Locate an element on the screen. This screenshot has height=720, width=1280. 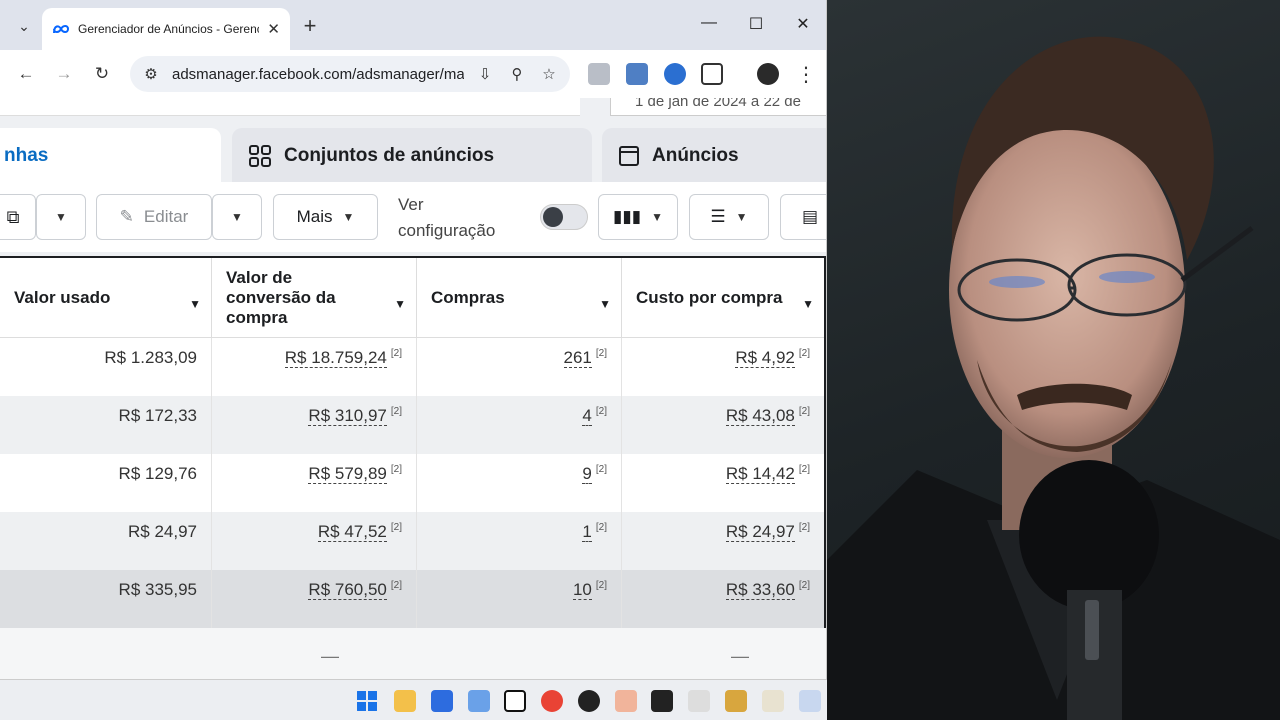
table-cell-spent: R$ 24,97 is located at coordinates (106, 541).